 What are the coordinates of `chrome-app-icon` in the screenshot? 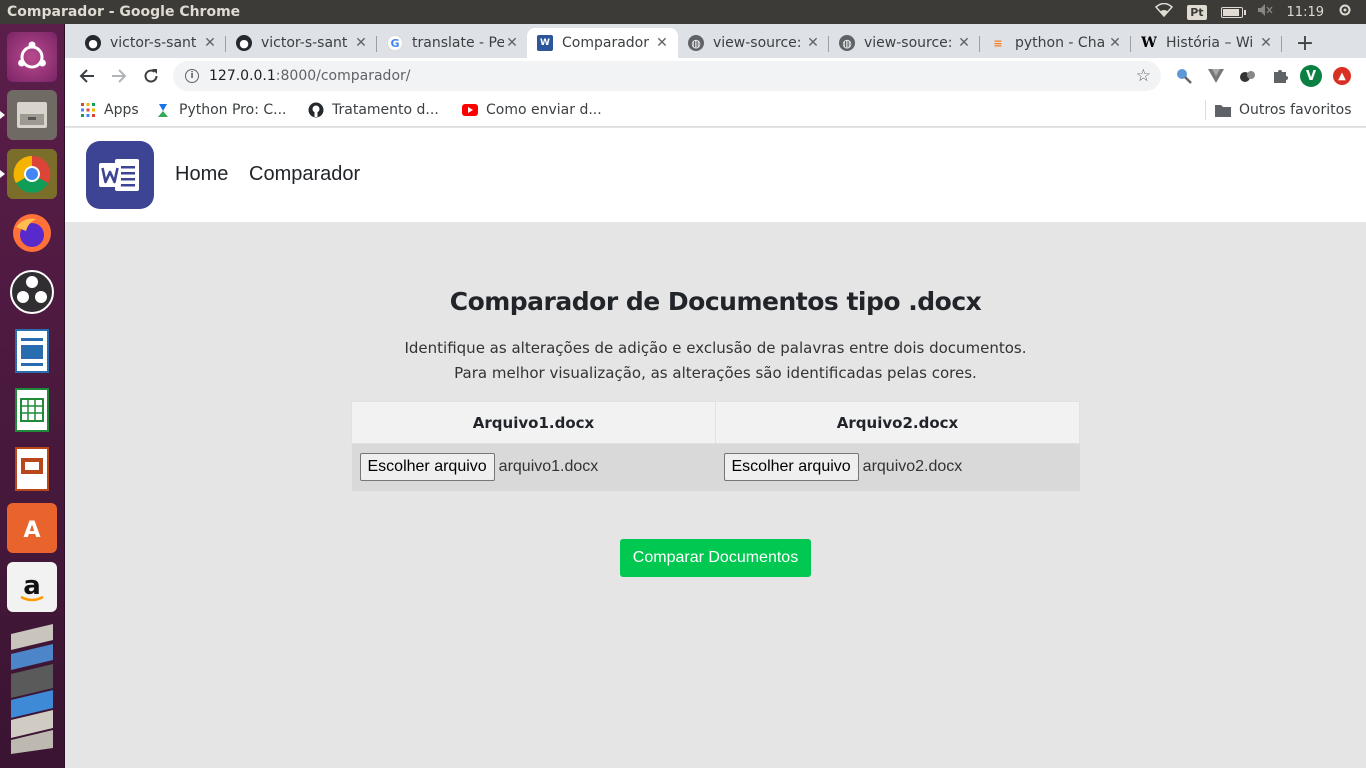 It's located at (28, 174).